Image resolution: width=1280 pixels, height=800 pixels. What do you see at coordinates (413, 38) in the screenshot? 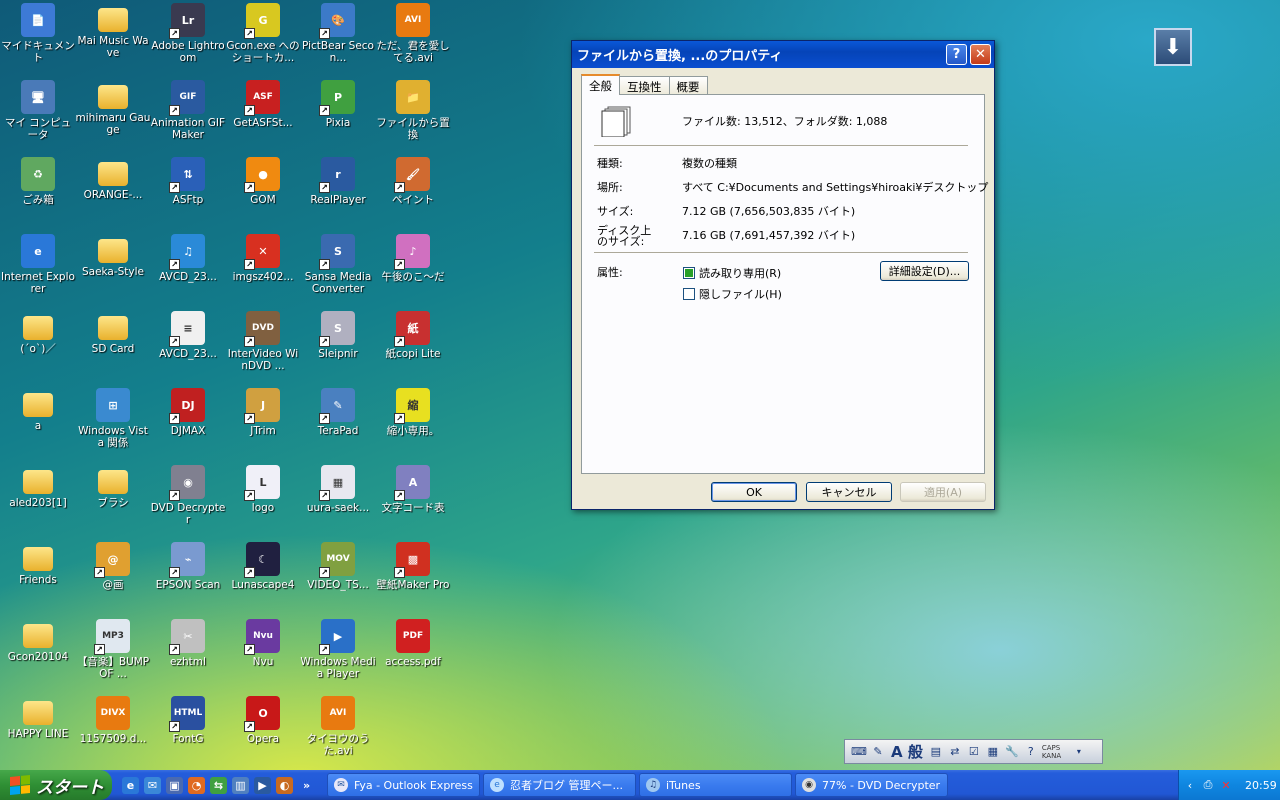
I see `desktop-icon: AVI ただ、君を愛してる.avi` at bounding box center [413, 38].